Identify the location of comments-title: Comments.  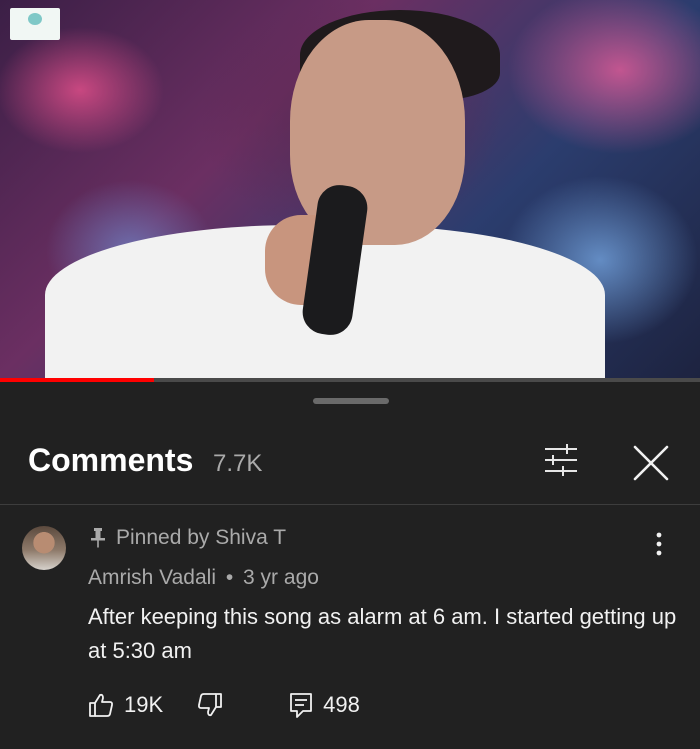
(111, 460).